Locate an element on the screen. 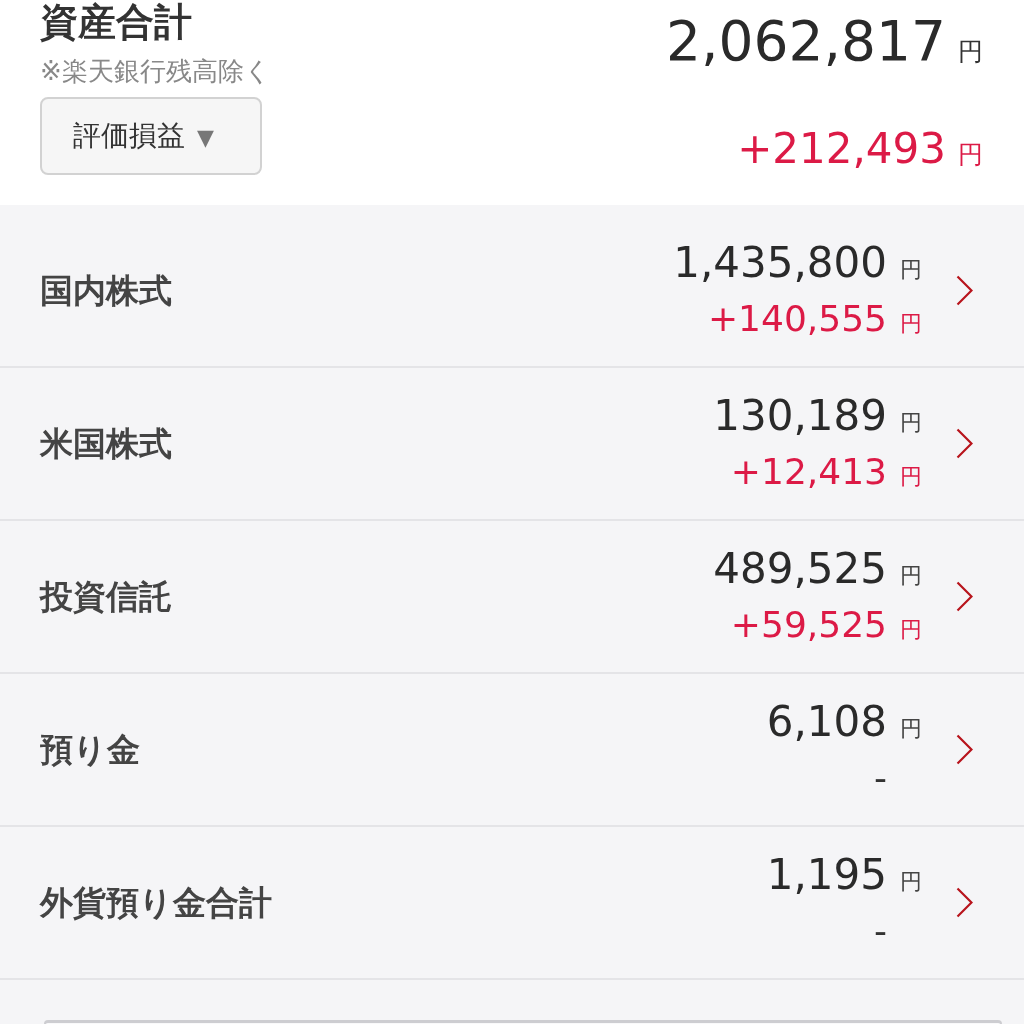 This screenshot has width=1024, height=1024. category-label: 外貨預り金合計 is located at coordinates (156, 902).